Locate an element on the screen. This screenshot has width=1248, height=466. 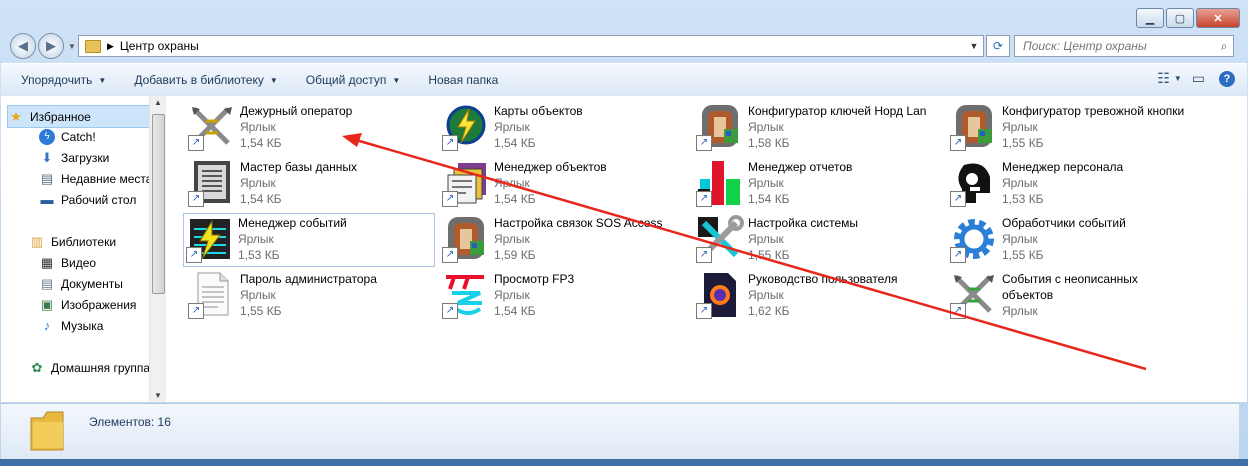
recent-places-icon: ▤ is located at coordinates (47, 178).